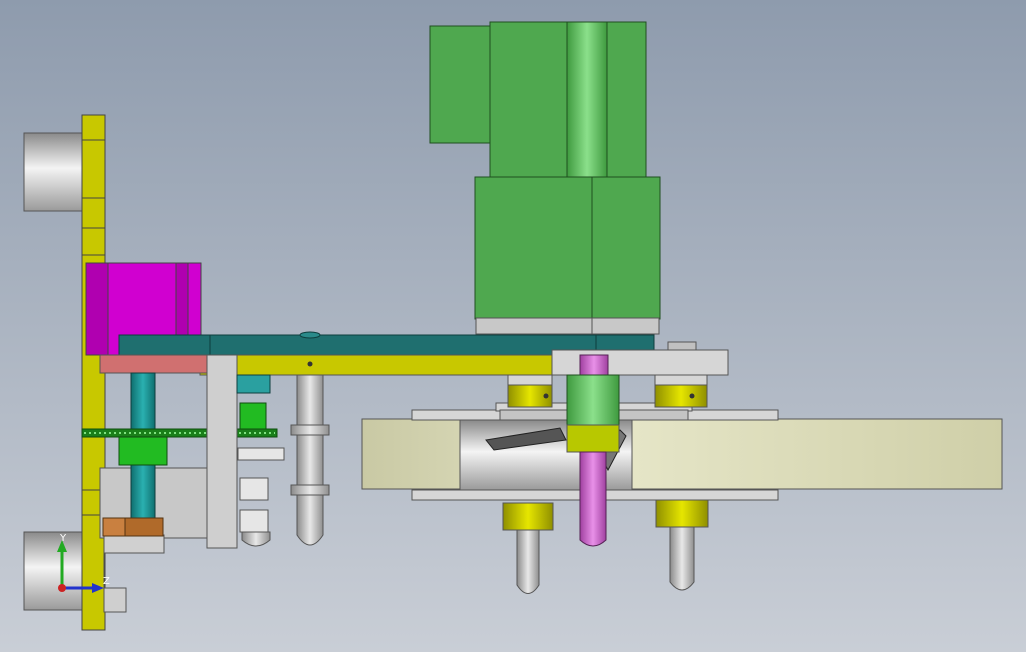  Describe the element at coordinates (222, 451) in the screenshot. I see `vertical-post` at that location.